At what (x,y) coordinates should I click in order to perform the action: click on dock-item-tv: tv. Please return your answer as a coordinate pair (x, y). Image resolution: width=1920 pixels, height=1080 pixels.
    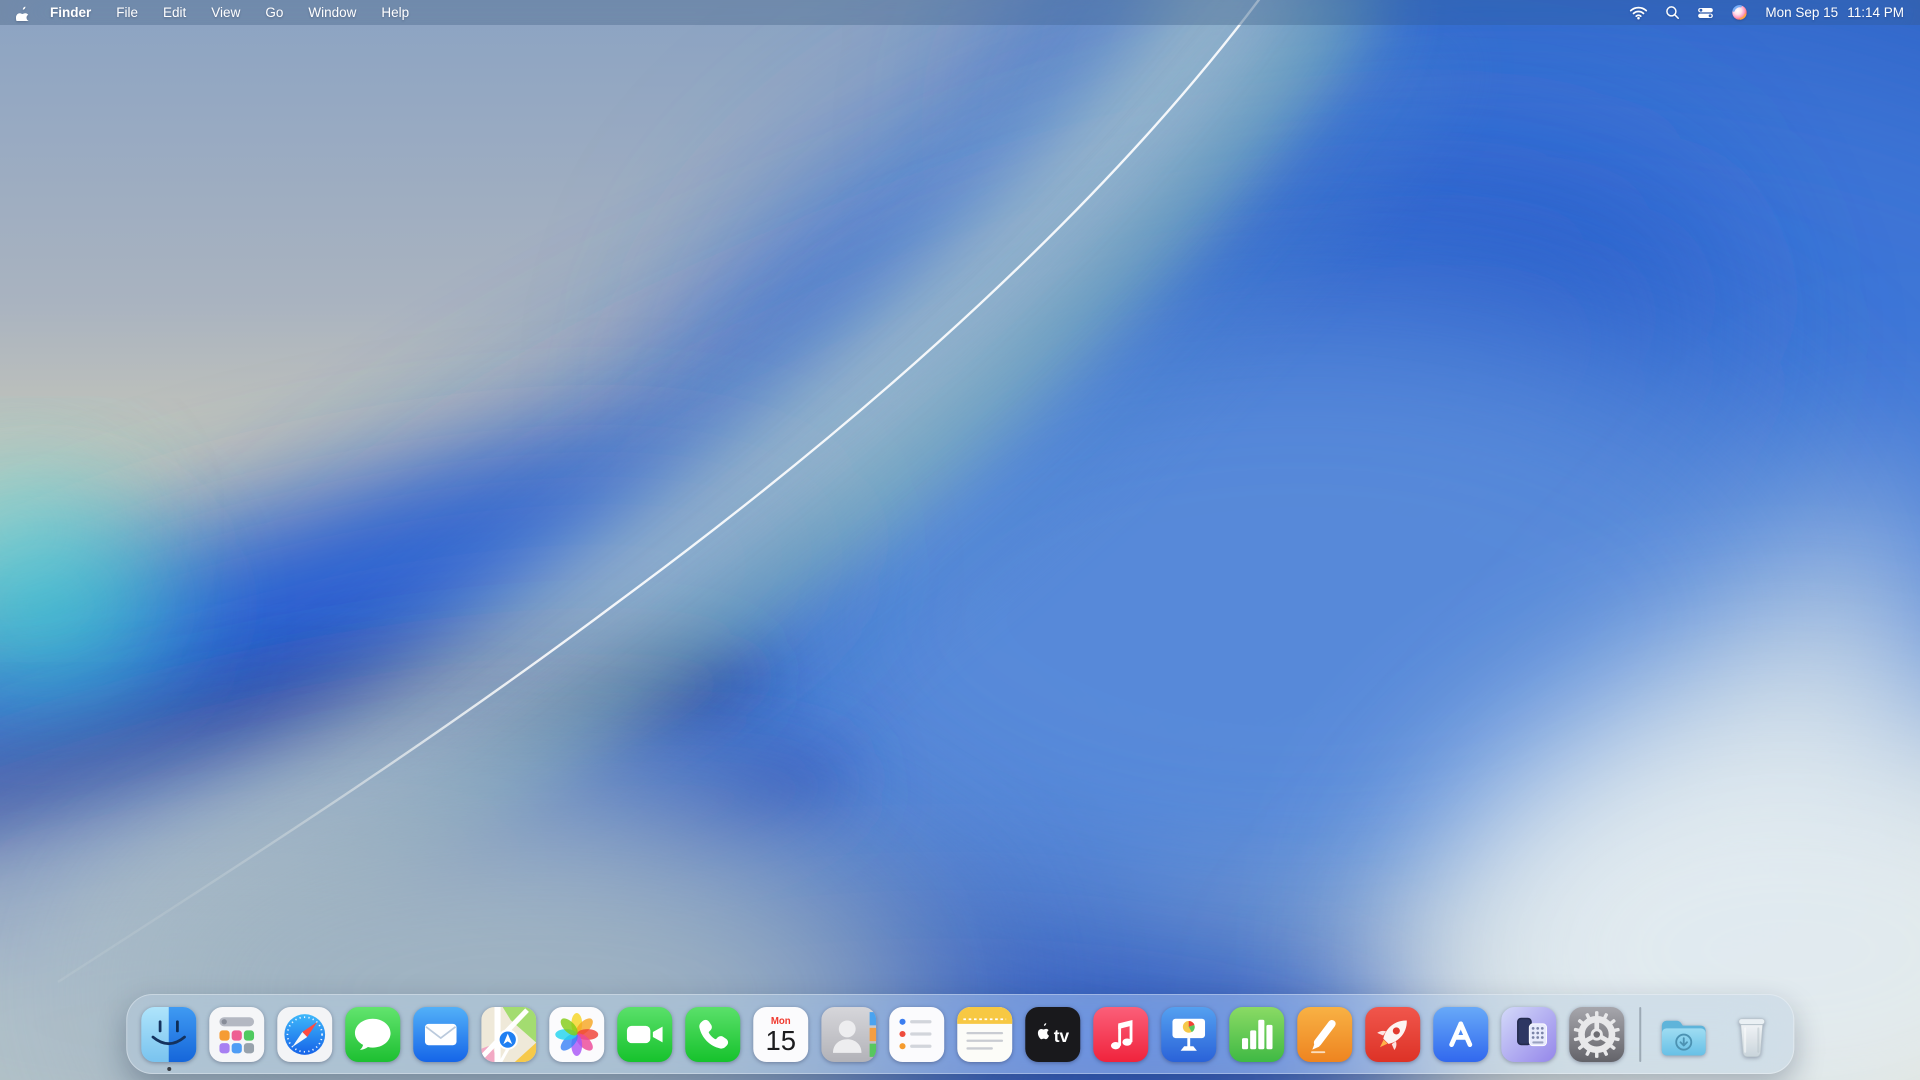
    Looking at the image, I should click on (1052, 1034).